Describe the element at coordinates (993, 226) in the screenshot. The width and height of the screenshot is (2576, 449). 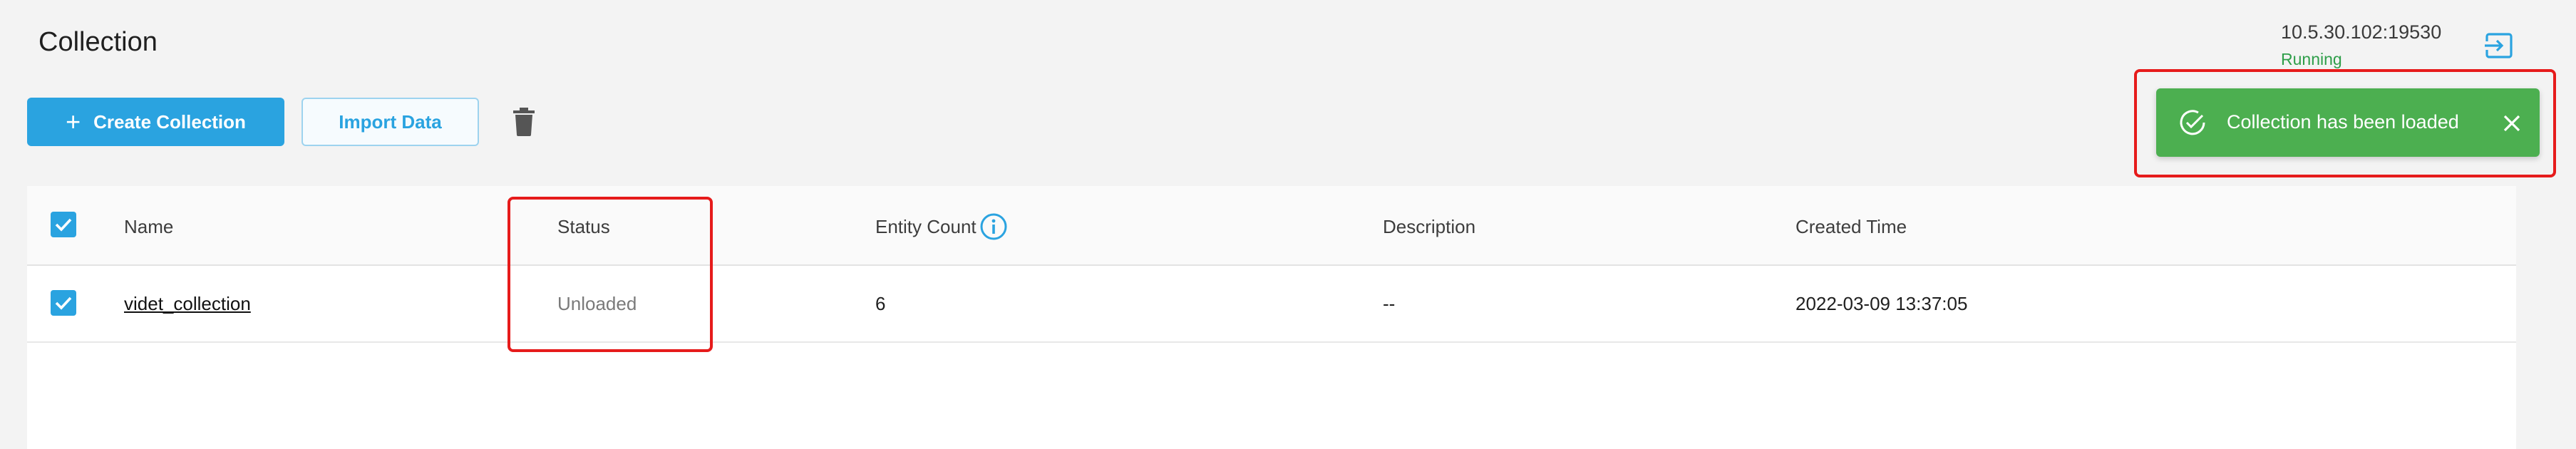
I see `info-icon` at that location.